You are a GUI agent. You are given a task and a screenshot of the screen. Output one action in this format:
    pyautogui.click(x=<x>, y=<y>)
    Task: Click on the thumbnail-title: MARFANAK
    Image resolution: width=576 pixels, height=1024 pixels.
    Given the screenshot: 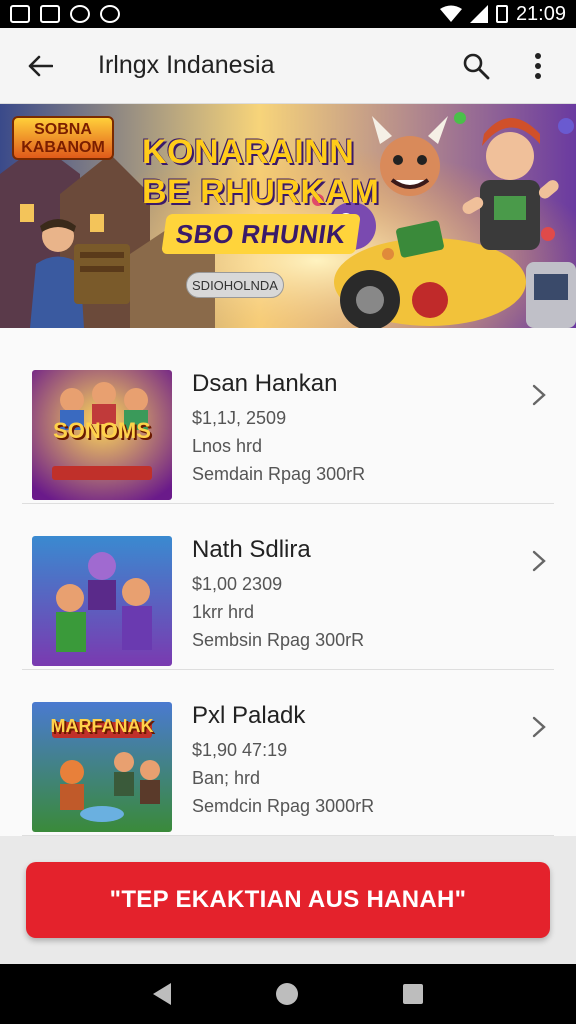 What is the action you would take?
    pyautogui.click(x=102, y=726)
    